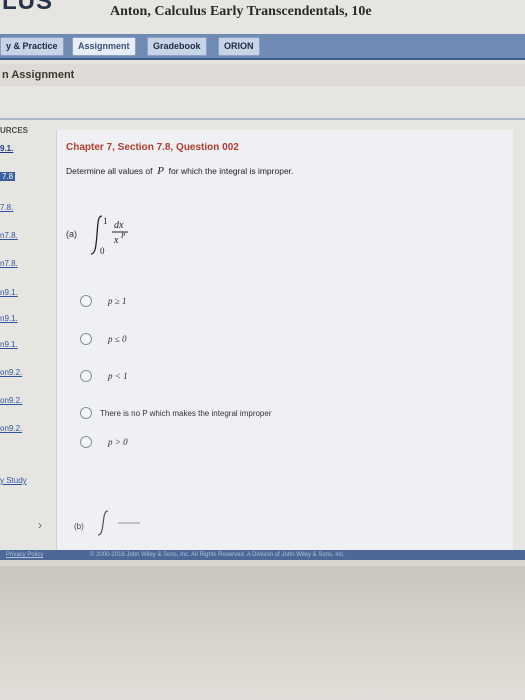  I want to click on header-divider, so click(262, 119).